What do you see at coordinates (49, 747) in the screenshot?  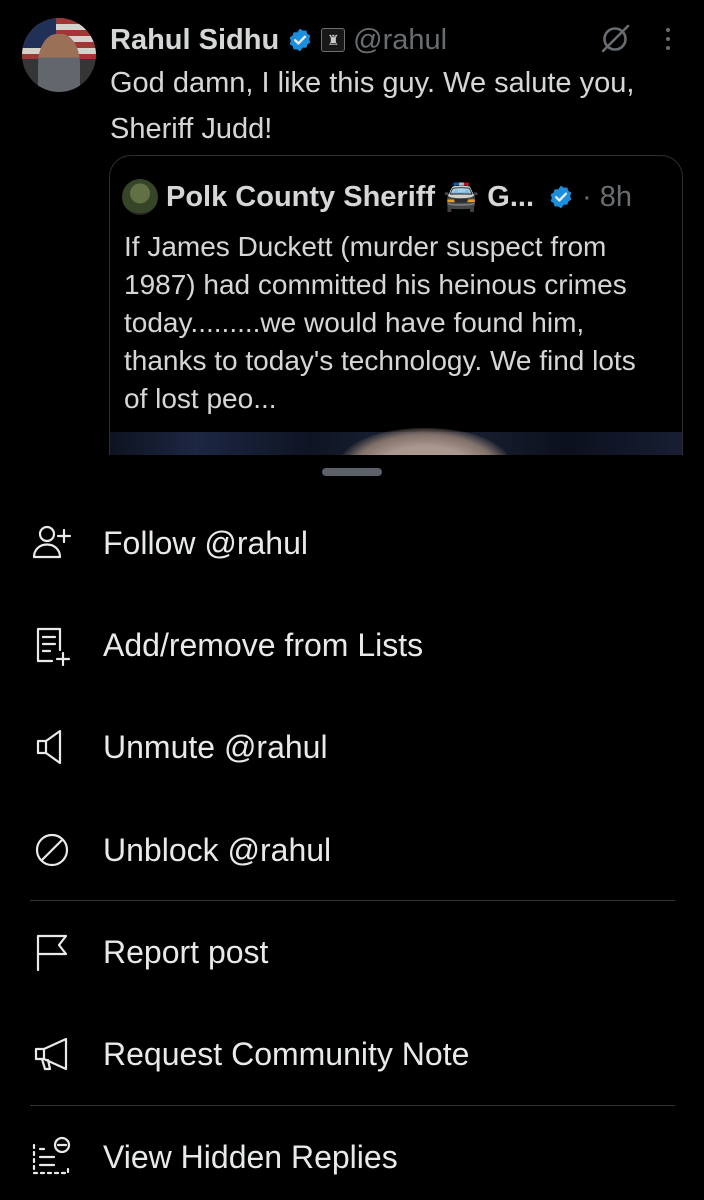 I see `speaker-icon` at bounding box center [49, 747].